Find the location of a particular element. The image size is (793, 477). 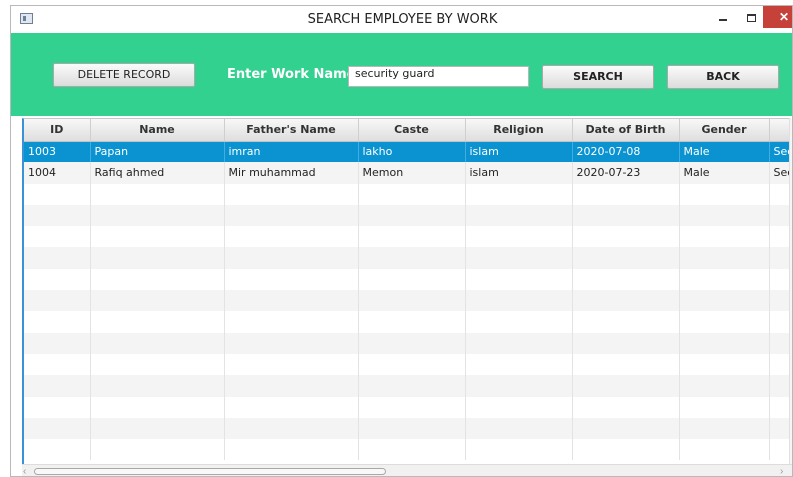

column-header: Date of Birth is located at coordinates (626, 130).